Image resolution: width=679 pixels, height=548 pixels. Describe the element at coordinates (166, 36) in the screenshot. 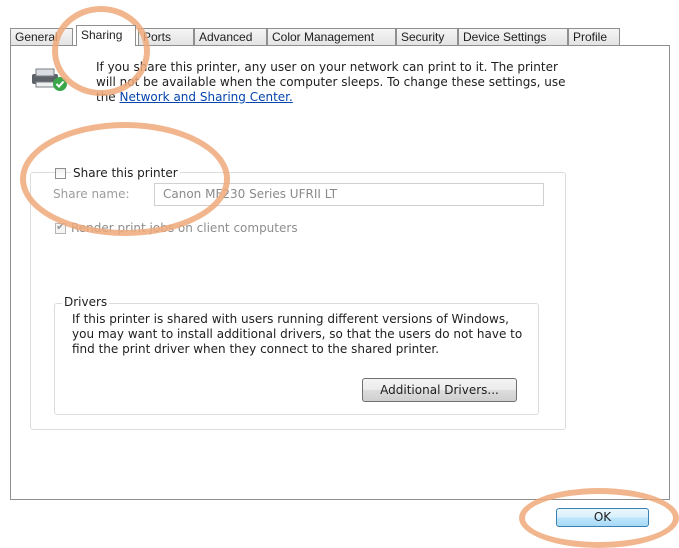

I see `tab-ports: Ports` at that location.